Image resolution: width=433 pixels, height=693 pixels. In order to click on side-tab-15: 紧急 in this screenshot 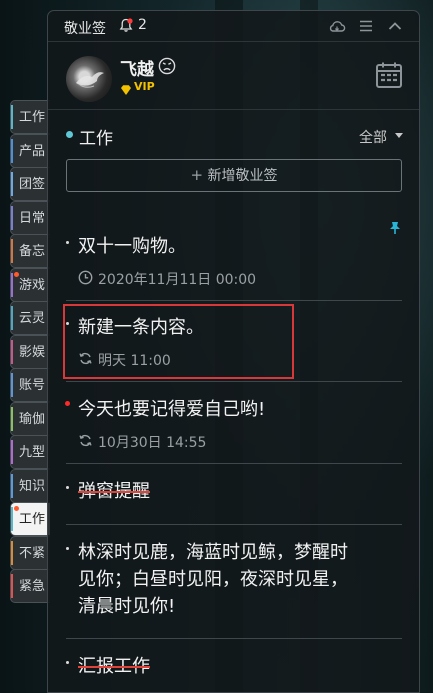, I will do `click(30, 586)`.